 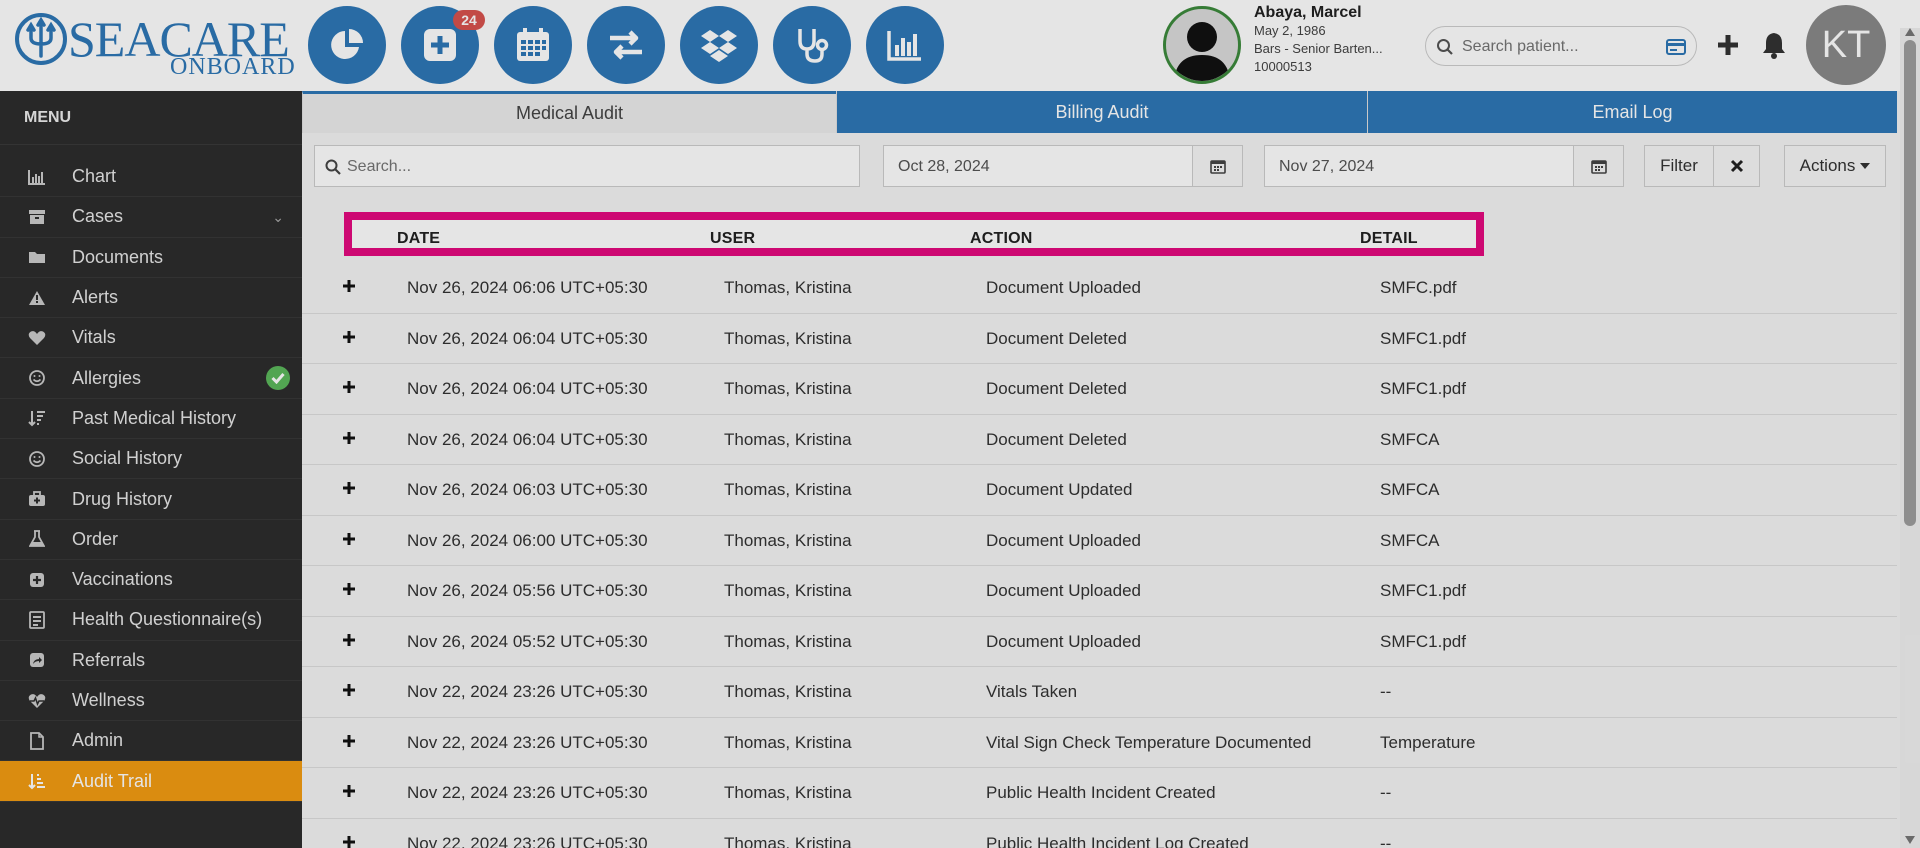 What do you see at coordinates (151, 741) in the screenshot?
I see `sidebar-item-admin: Admin` at bounding box center [151, 741].